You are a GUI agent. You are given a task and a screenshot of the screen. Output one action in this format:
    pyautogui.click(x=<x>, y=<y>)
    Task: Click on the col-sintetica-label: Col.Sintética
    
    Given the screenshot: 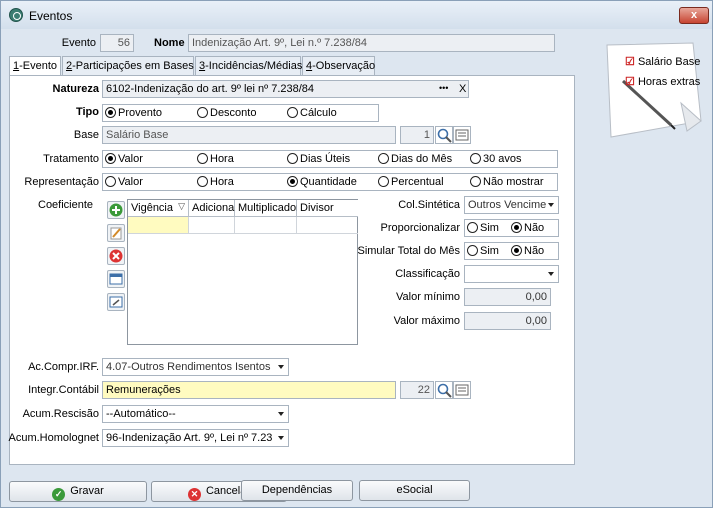 What is the action you would take?
    pyautogui.click(x=429, y=205)
    